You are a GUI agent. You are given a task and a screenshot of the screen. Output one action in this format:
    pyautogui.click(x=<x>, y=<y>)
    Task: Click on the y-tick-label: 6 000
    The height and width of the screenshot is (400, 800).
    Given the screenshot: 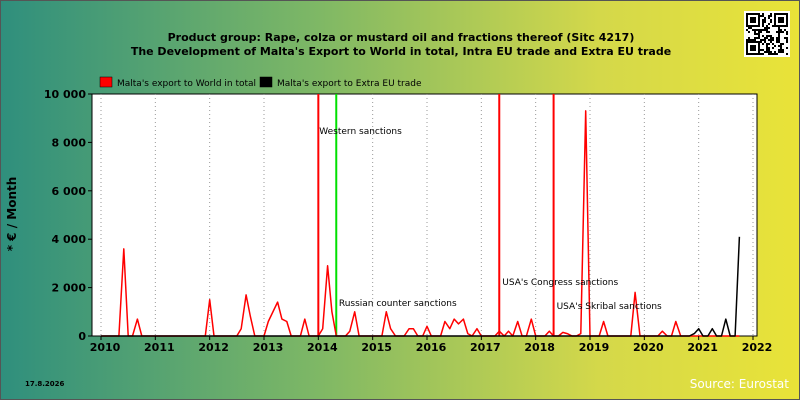 What is the action you would take?
    pyautogui.click(x=69, y=191)
    